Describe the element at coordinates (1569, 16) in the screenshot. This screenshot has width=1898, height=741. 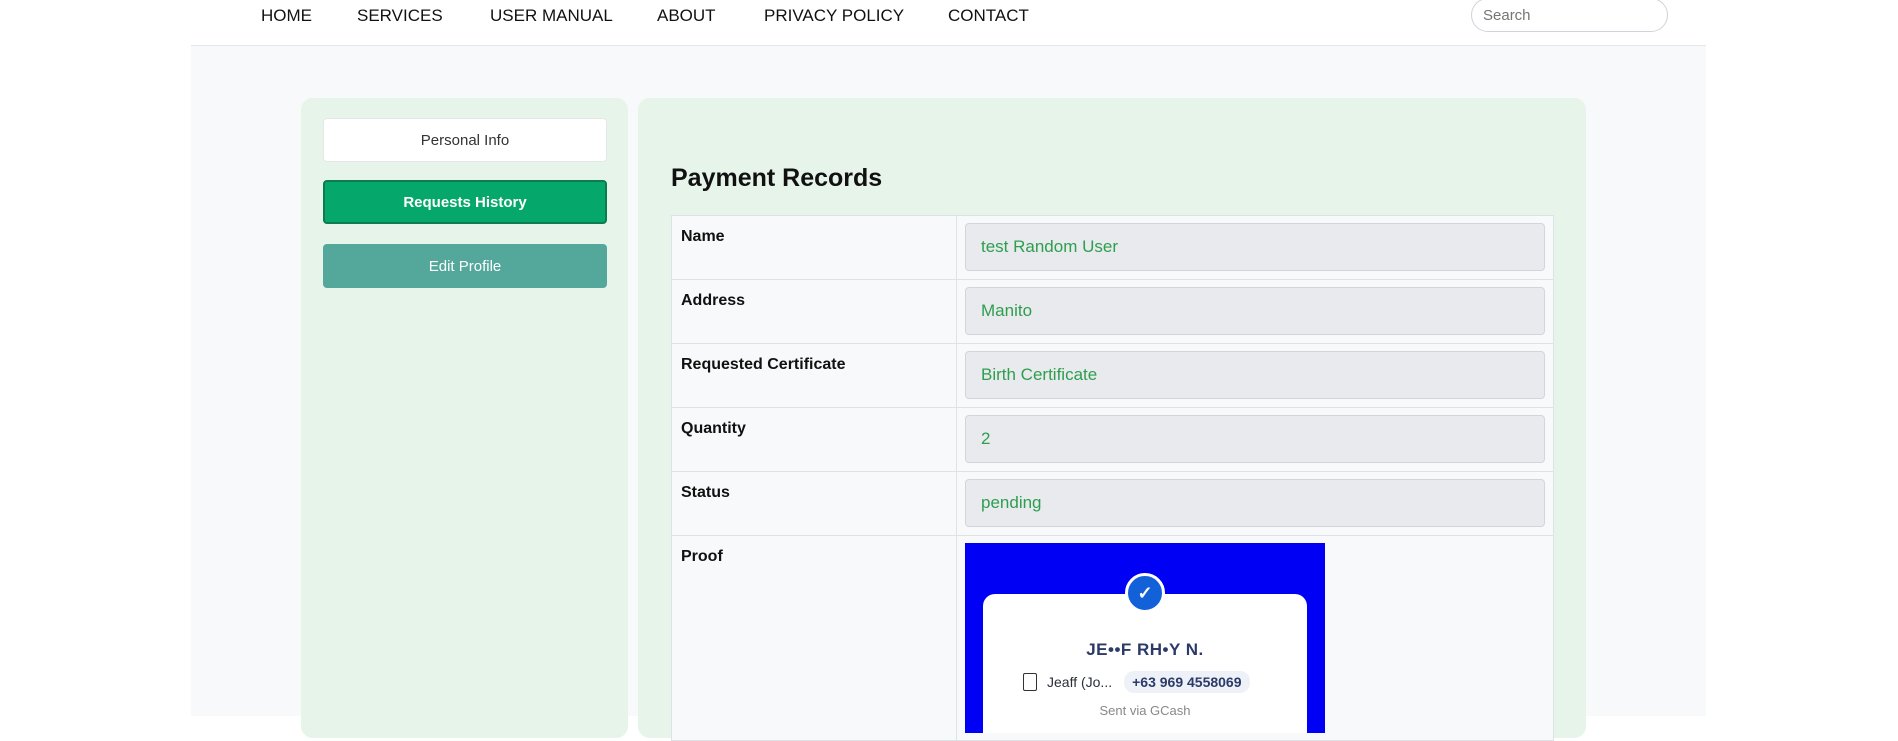
I see `search-input` at that location.